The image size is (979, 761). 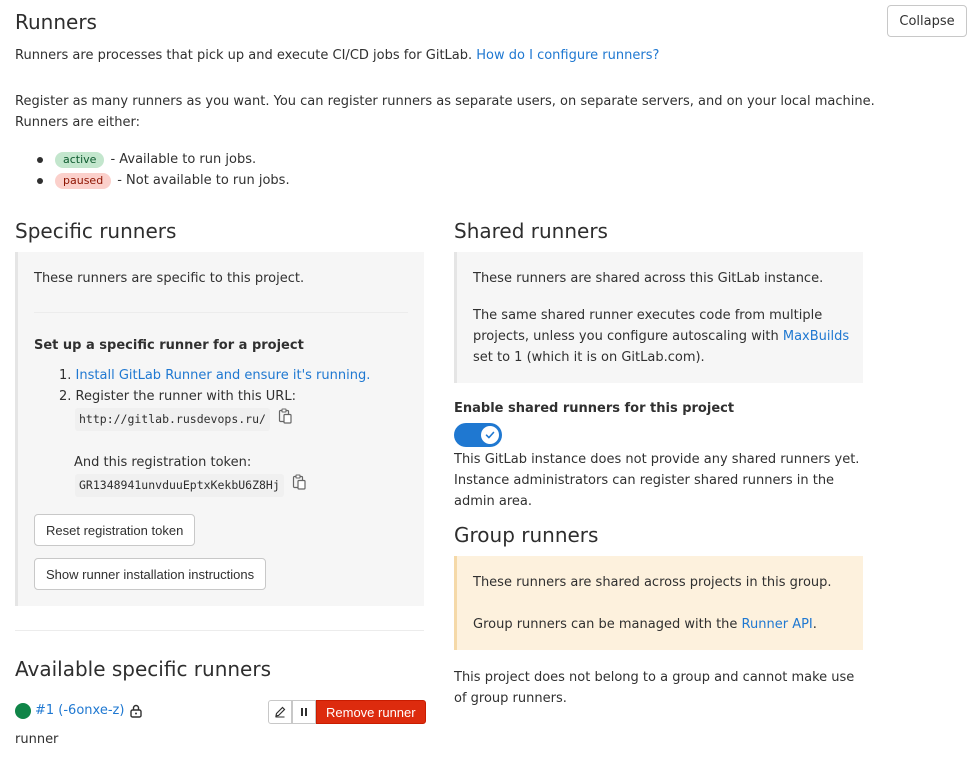 What do you see at coordinates (80, 159) in the screenshot?
I see `active-badge: active` at bounding box center [80, 159].